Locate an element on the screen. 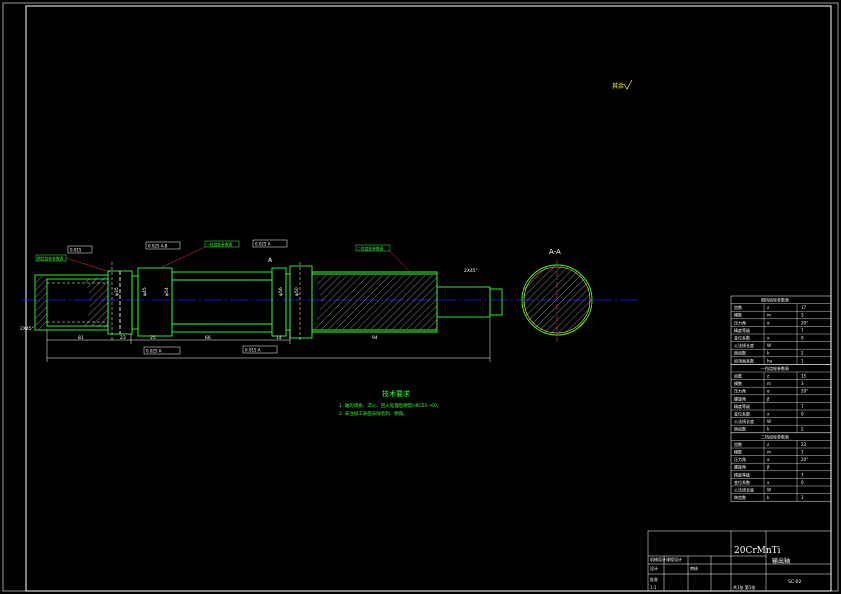 Image resolution: width=841 pixels, height=594 pixels. svg-text: φ35 is located at coordinates (117, 291).